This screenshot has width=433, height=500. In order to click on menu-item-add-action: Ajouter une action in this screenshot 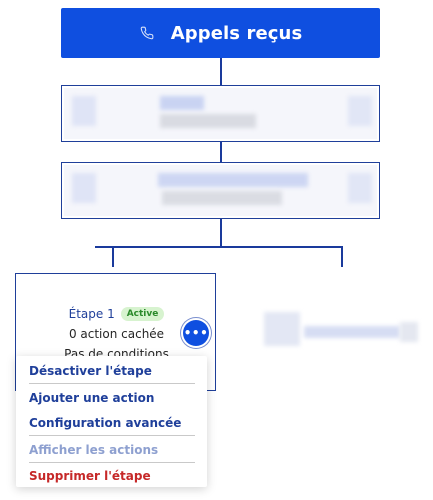, I will do `click(91, 398)`.